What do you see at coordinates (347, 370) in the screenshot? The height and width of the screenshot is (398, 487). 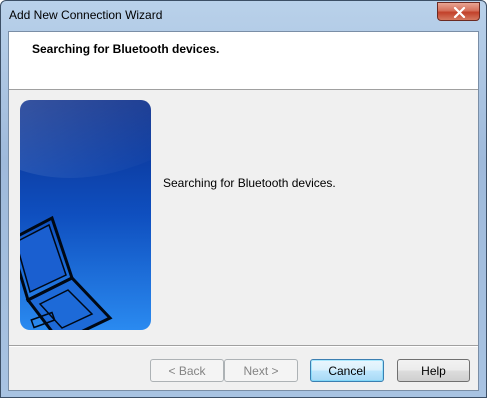 I see `cancel-button: Cancel` at bounding box center [347, 370].